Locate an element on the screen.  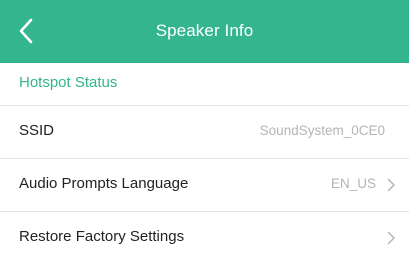
ssid-label: SSID is located at coordinates (37, 130).